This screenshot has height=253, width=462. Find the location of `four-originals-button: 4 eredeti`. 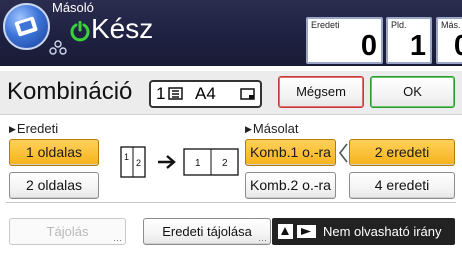

four-originals-button: 4 eredeti is located at coordinates (402, 185).